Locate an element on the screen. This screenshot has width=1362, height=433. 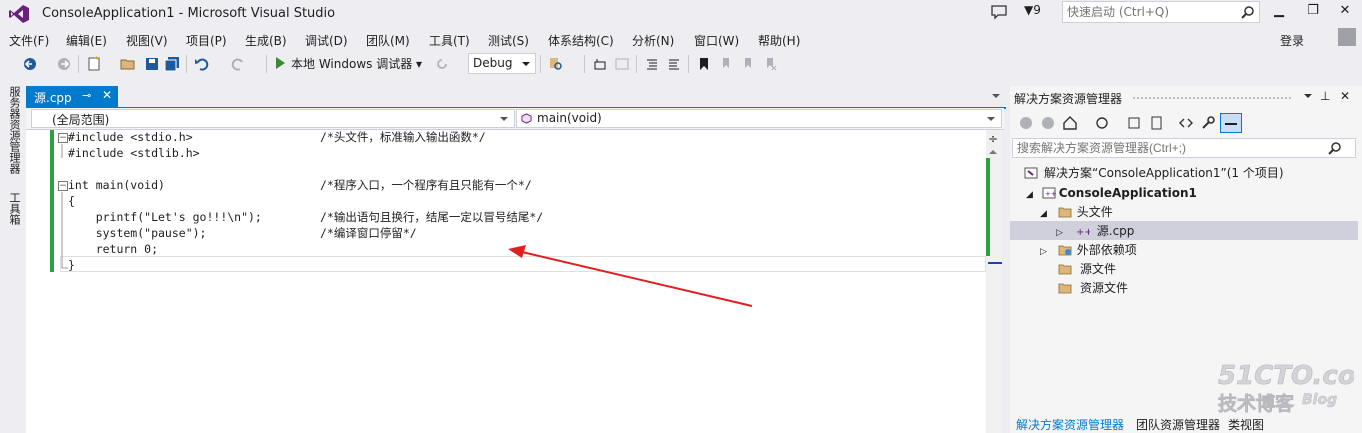
tree-item-project: ◢ ++ ConsoleApplication1 is located at coordinates (1111, 193).